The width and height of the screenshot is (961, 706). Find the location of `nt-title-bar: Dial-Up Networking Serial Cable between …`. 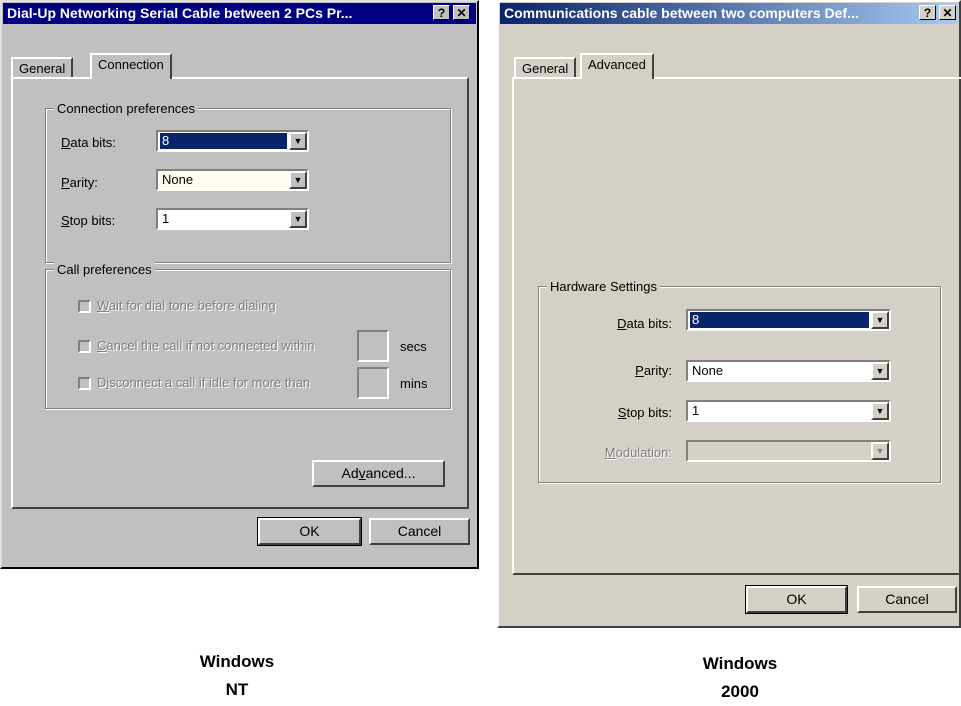

nt-title-bar: Dial-Up Networking Serial Cable between … is located at coordinates (239, 13).